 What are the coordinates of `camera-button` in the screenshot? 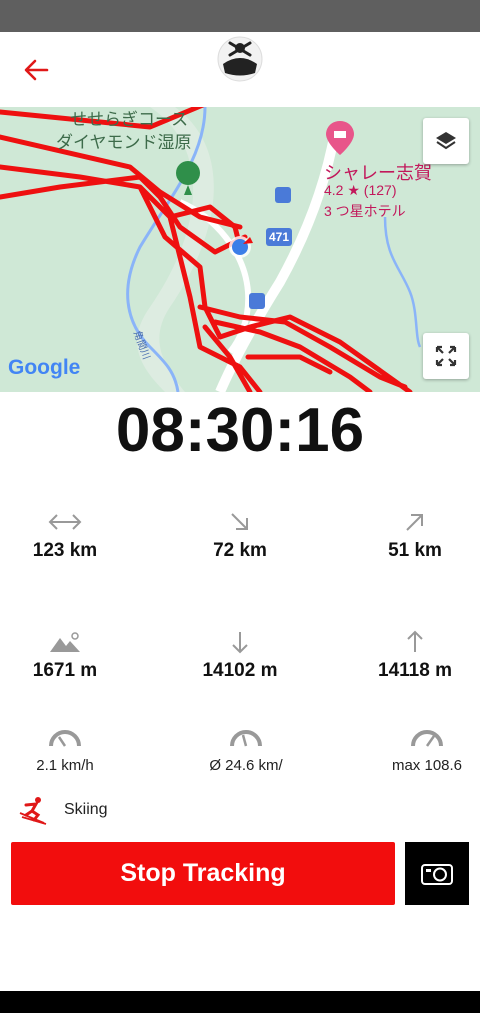 It's located at (437, 873).